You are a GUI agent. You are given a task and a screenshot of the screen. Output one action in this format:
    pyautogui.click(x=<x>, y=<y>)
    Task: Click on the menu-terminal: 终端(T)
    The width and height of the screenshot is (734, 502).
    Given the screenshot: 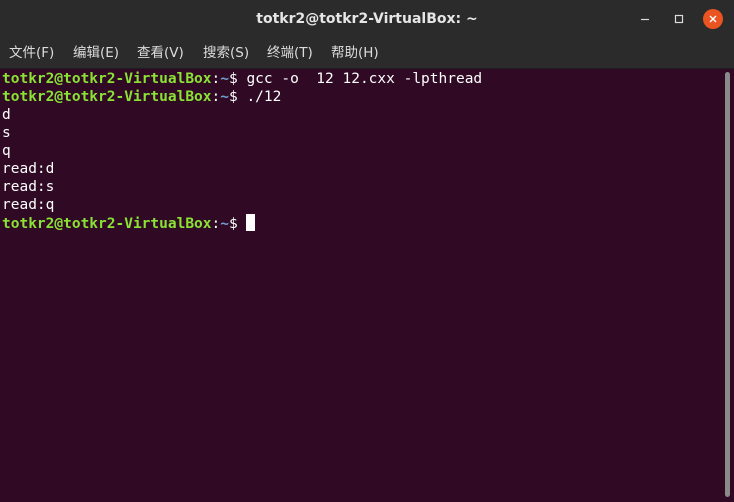 What is the action you would take?
    pyautogui.click(x=290, y=53)
    